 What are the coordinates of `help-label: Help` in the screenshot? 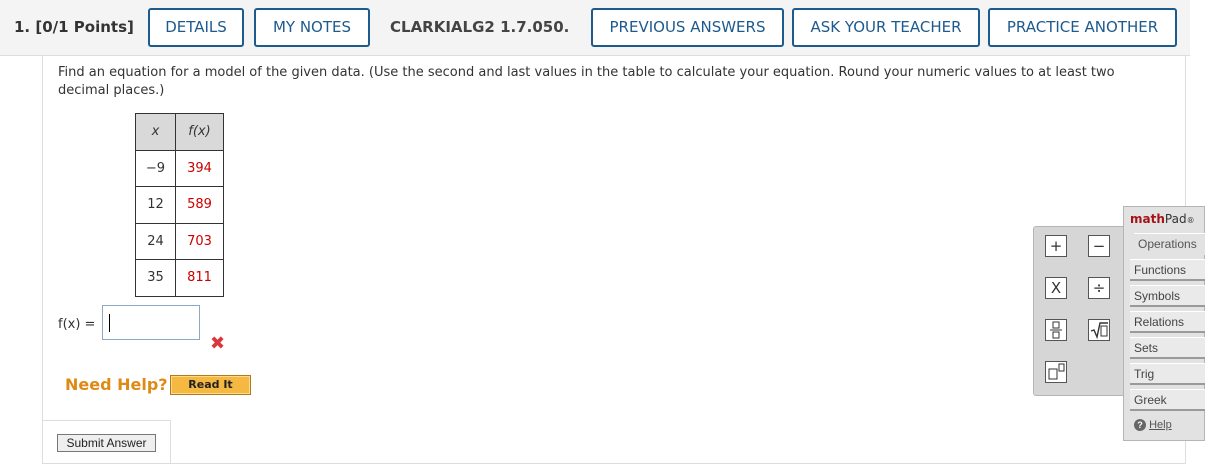 It's located at (1160, 425).